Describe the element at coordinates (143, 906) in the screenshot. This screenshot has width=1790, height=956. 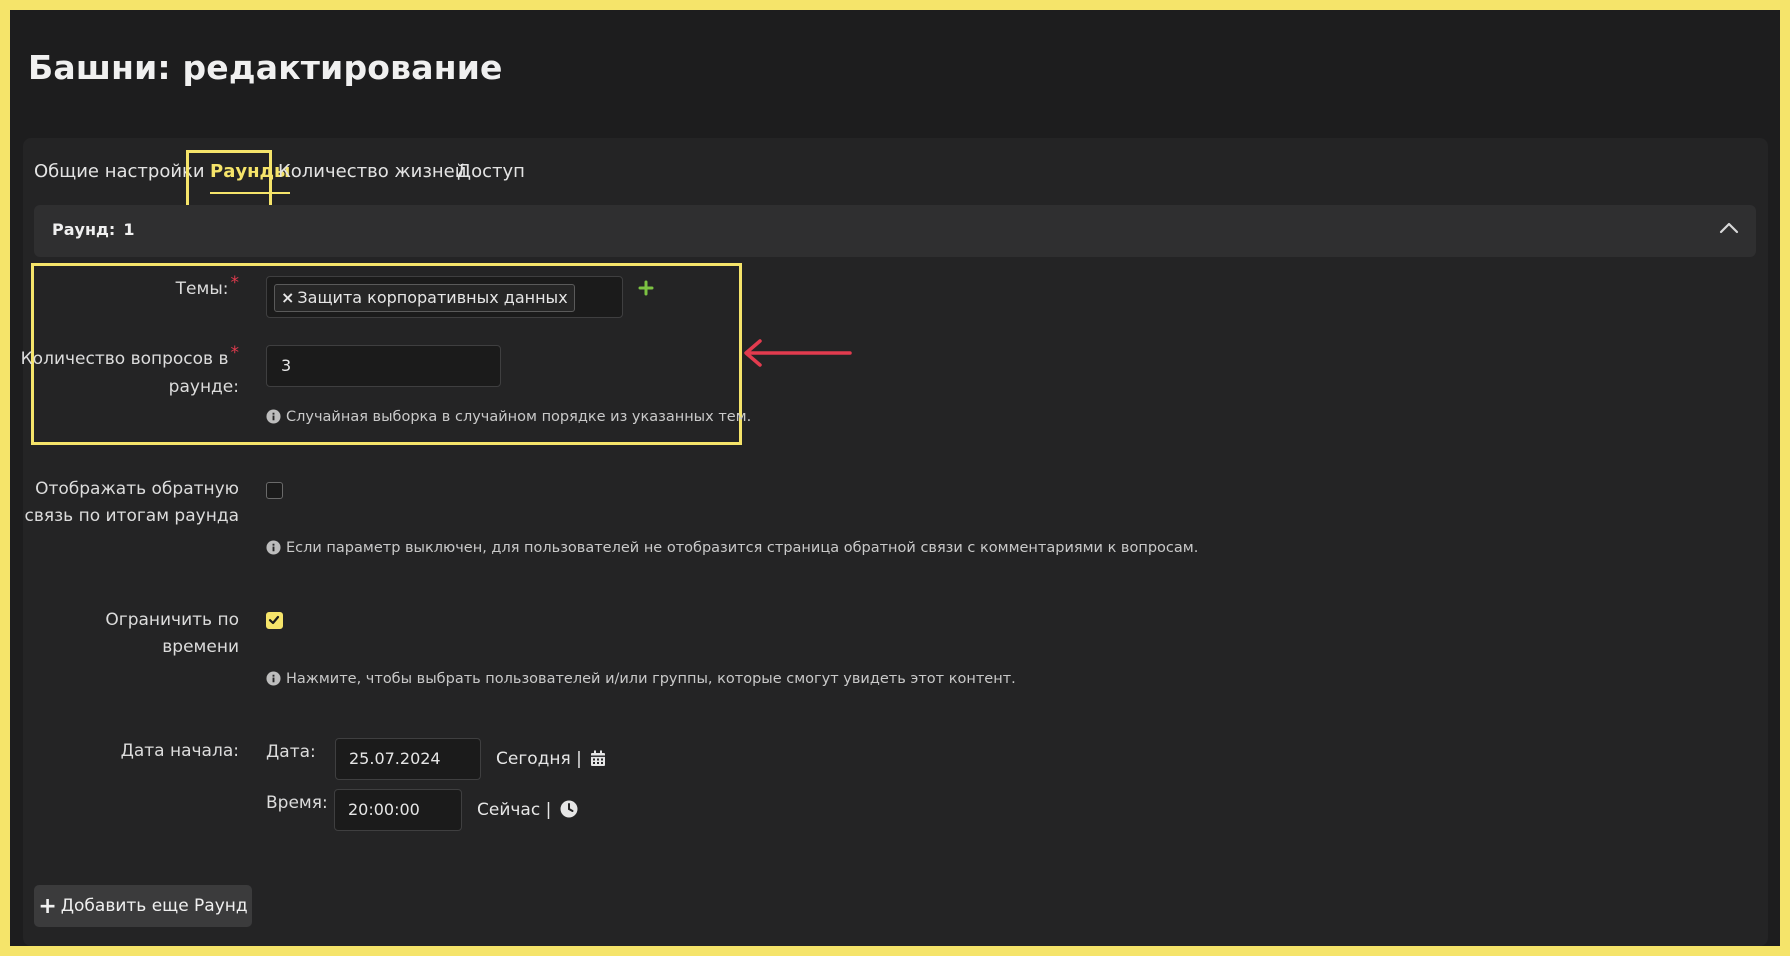
I see `add-round-button: + Добавить еще Раунд` at that location.